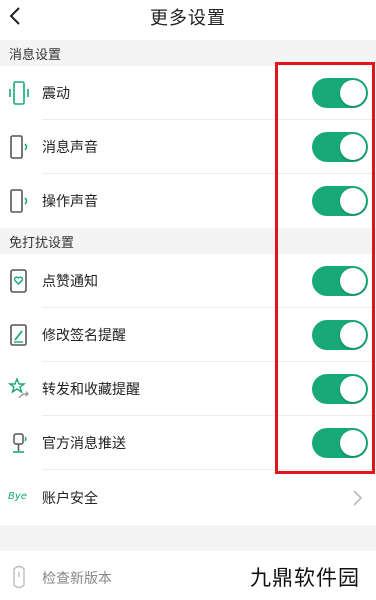 The height and width of the screenshot is (600, 376). Describe the element at coordinates (84, 336) in the screenshot. I see `setting-label: 修改签名提醒` at that location.